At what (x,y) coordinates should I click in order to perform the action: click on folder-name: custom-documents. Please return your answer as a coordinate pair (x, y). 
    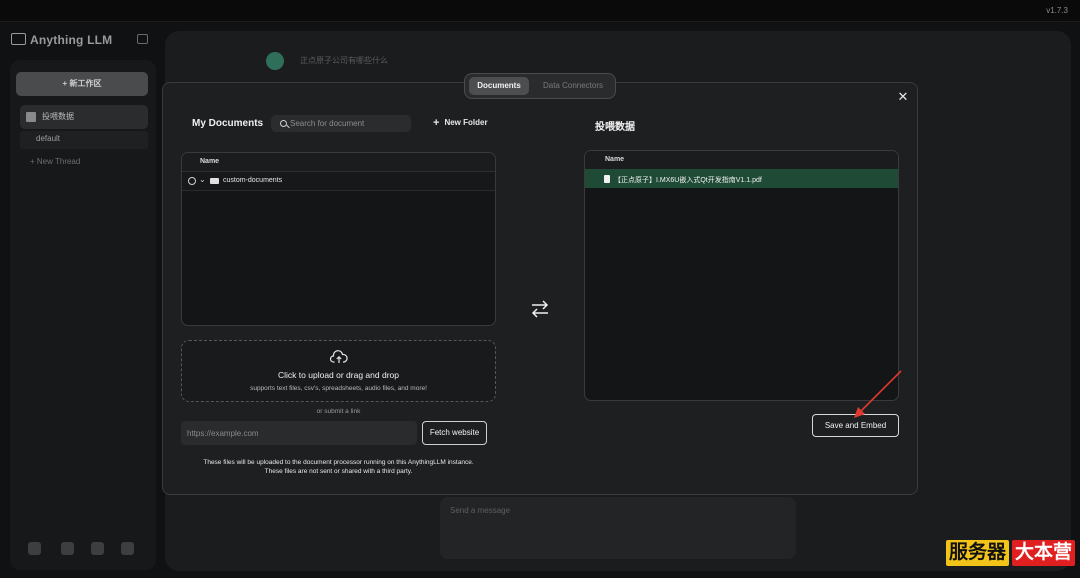
    Looking at the image, I should click on (253, 180).